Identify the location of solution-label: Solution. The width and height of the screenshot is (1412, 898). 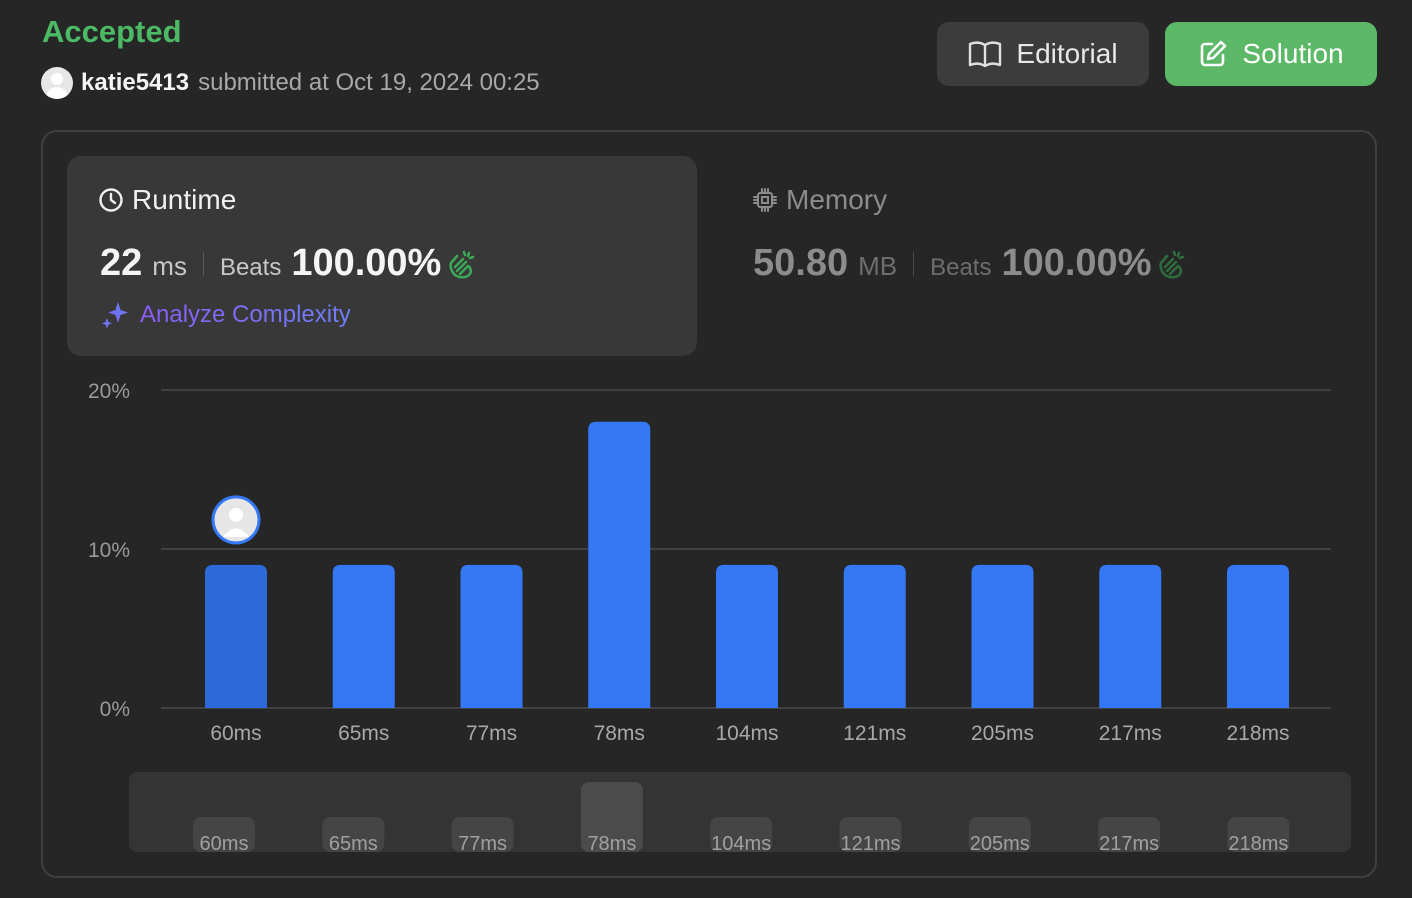
(1293, 53).